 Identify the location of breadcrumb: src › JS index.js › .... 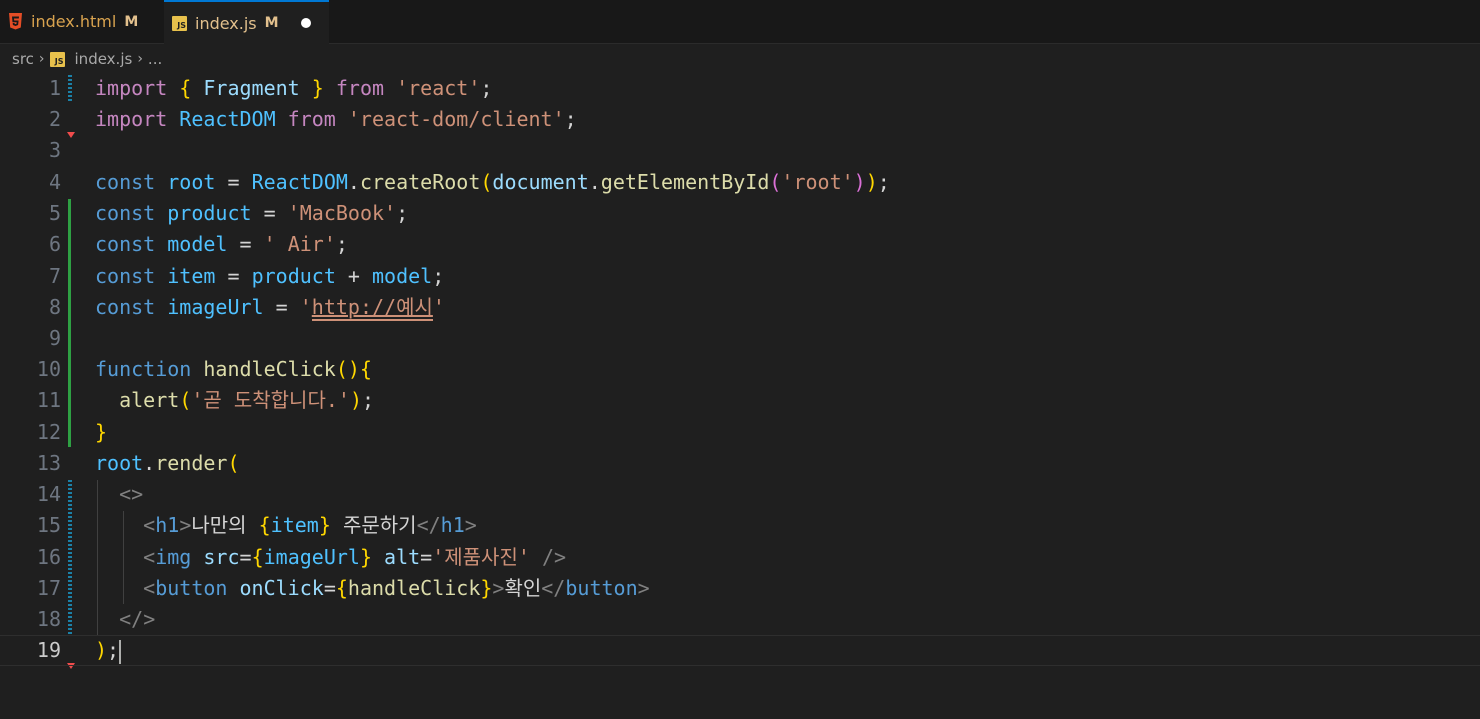
(740, 59).